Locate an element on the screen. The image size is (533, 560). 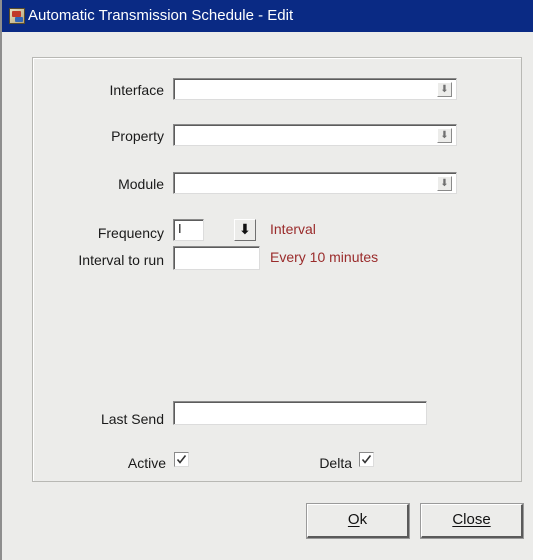
frequency-input: I is located at coordinates (188, 230).